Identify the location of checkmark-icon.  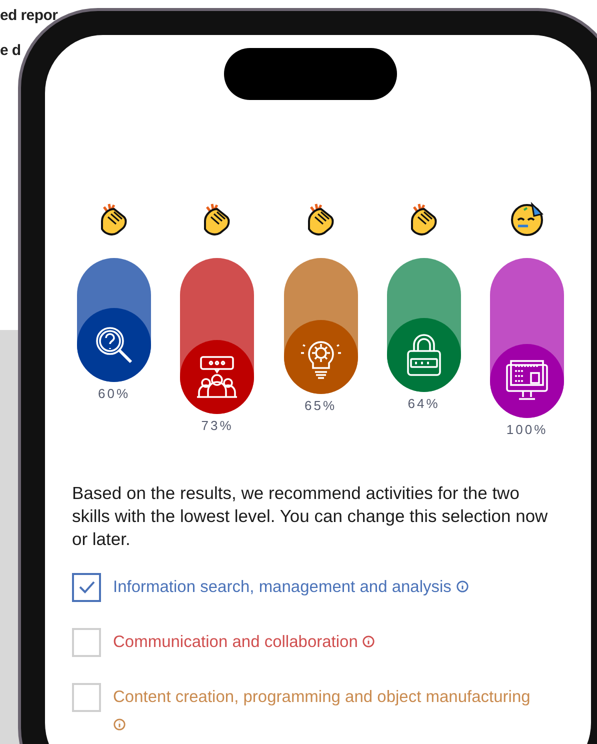
(87, 587).